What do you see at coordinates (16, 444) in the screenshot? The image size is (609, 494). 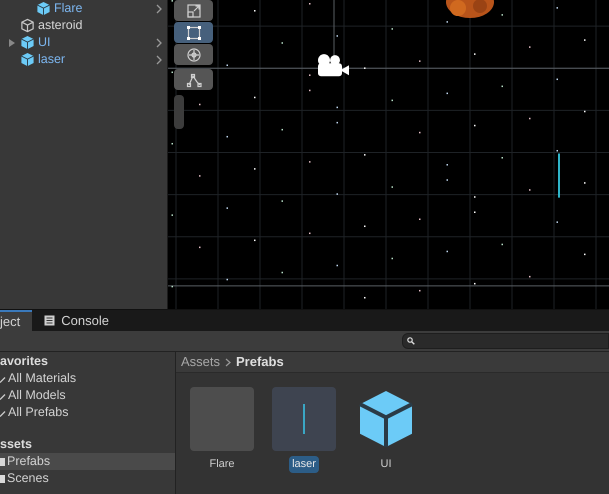 I see `section-header: ssets` at bounding box center [16, 444].